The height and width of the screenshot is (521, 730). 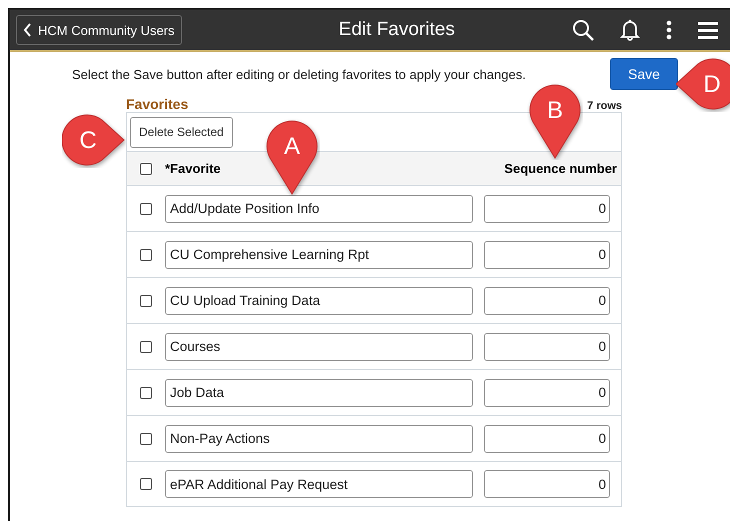 What do you see at coordinates (146, 168) in the screenshot?
I see `select-all-checkbox` at bounding box center [146, 168].